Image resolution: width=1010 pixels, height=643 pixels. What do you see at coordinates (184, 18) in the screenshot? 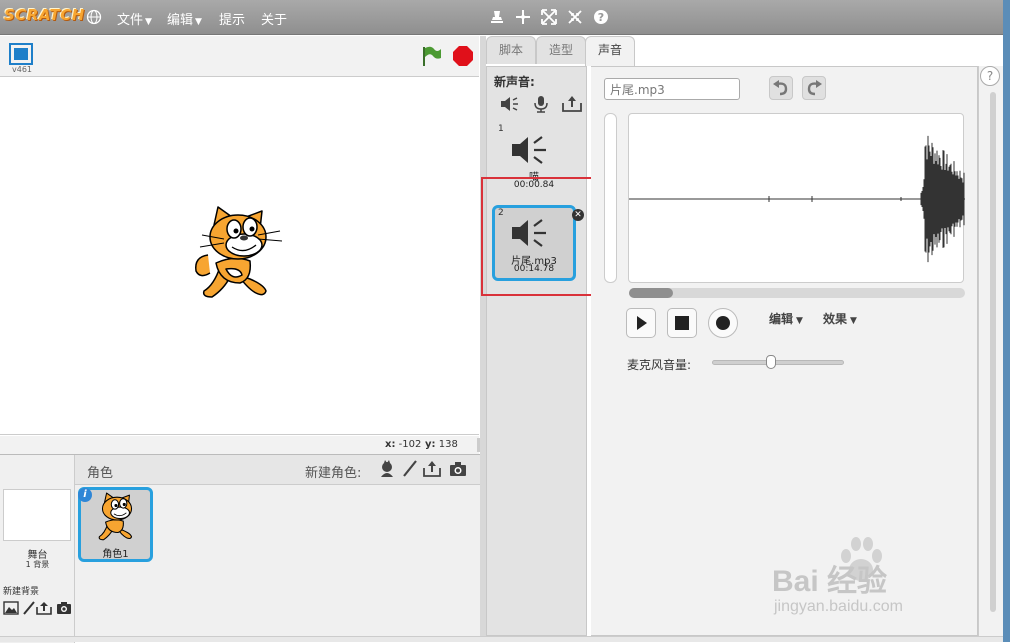
I see `edit-menu: 编辑 ▼` at bounding box center [184, 18].